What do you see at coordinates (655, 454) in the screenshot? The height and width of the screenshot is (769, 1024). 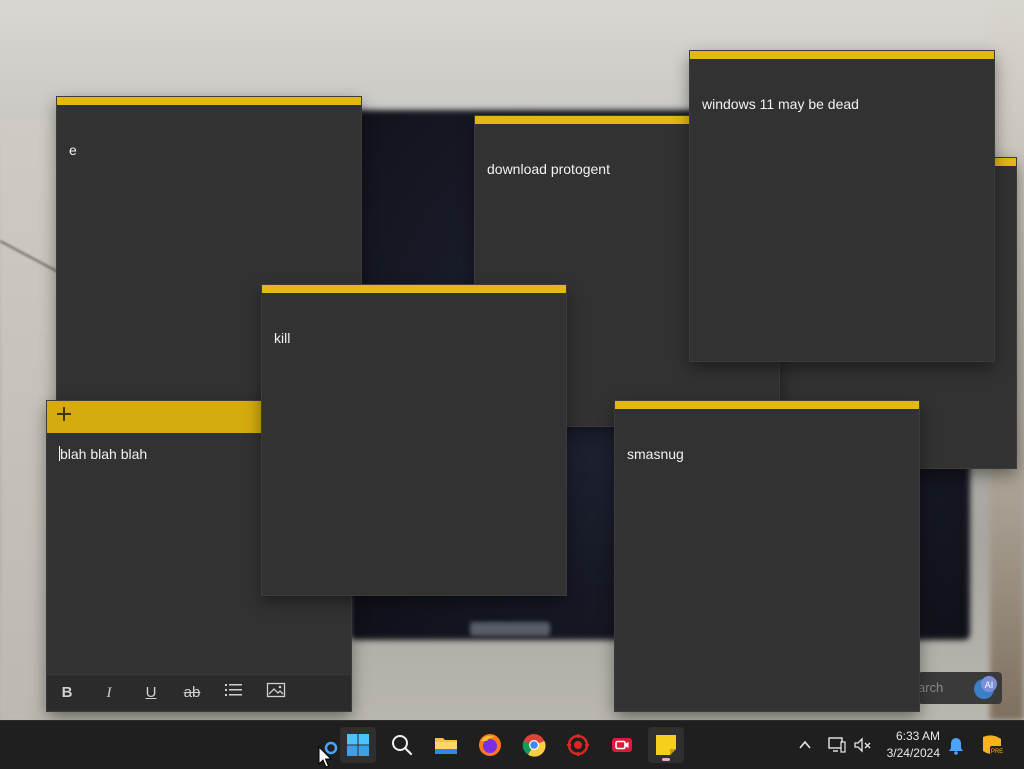 I see `note-text: smasnug` at bounding box center [655, 454].